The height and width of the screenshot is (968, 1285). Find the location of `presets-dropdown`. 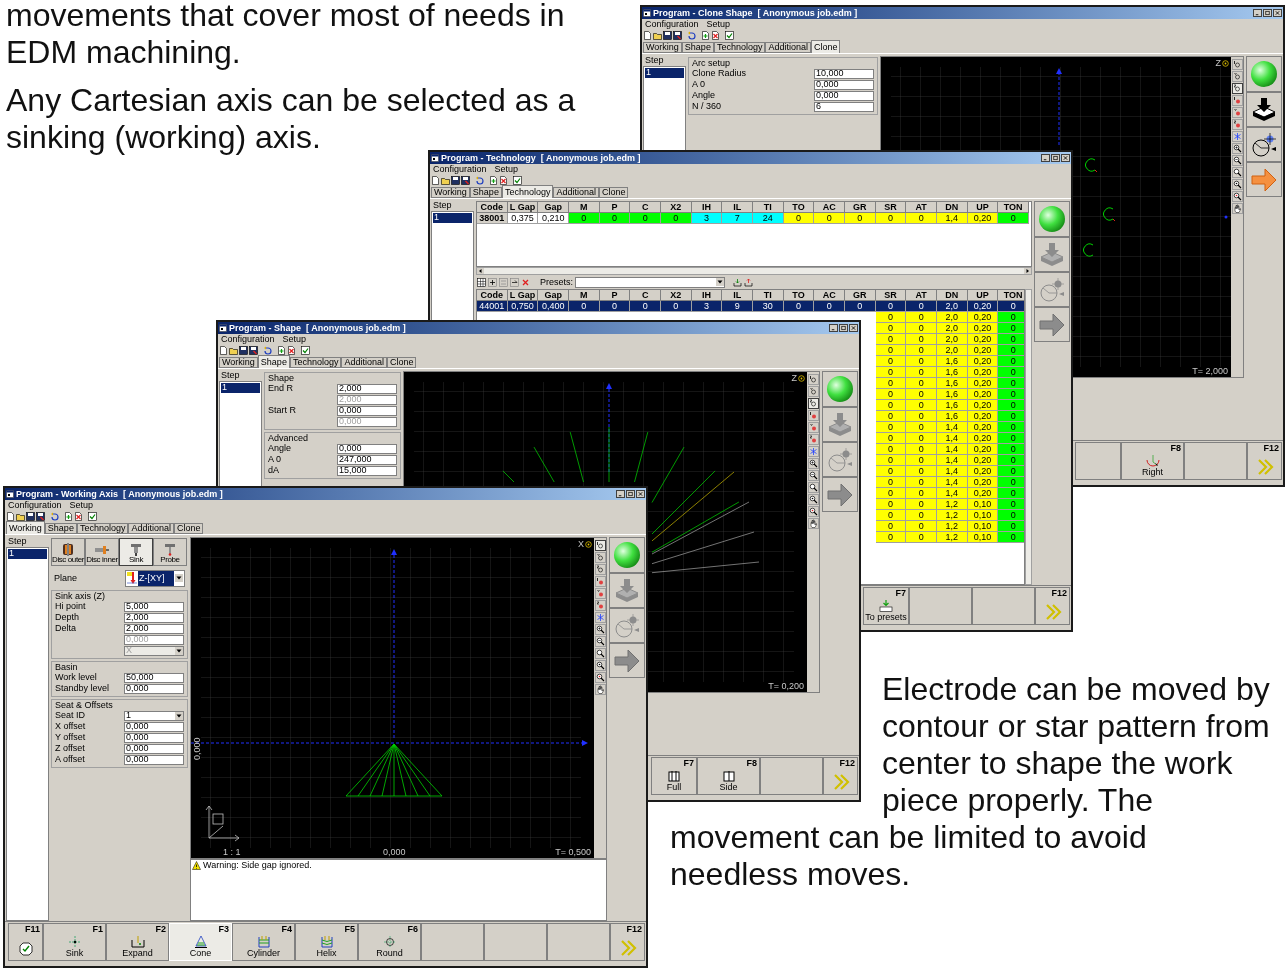

presets-dropdown is located at coordinates (650, 282).